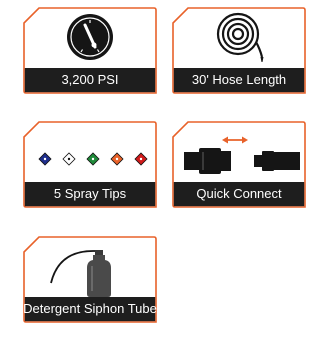 The width and height of the screenshot is (325, 339). I want to click on feature-card-quick-connect: Quick Connect, so click(239, 164).